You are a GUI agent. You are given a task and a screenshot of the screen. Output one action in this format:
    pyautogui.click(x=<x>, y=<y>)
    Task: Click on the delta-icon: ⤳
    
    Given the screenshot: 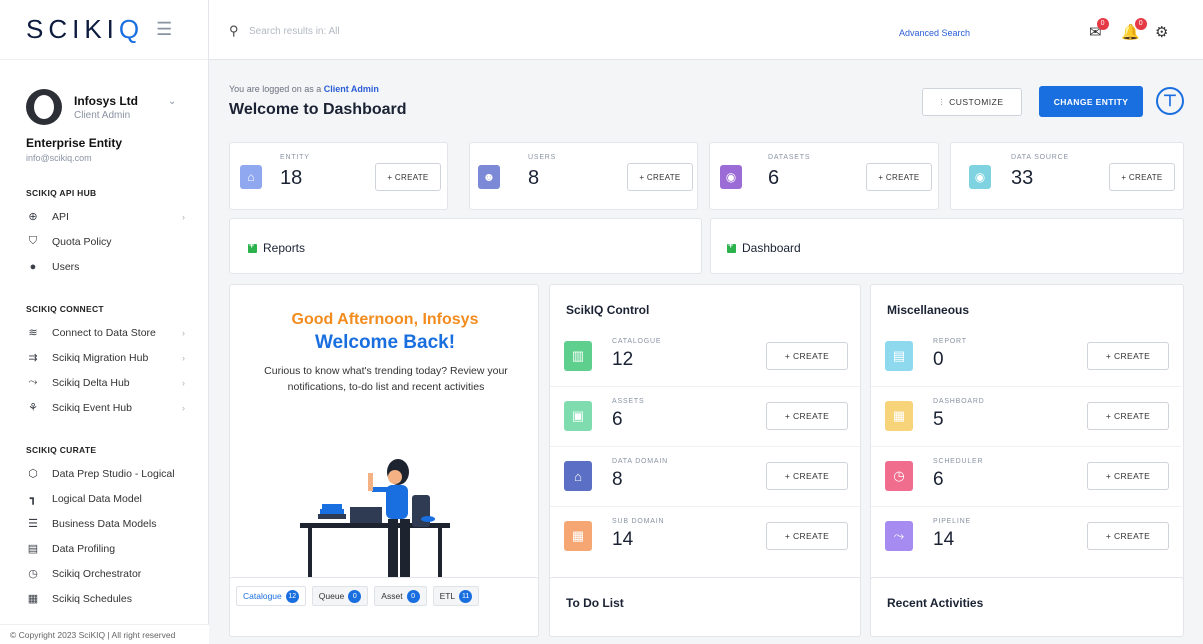 What is the action you would take?
    pyautogui.click(x=33, y=382)
    